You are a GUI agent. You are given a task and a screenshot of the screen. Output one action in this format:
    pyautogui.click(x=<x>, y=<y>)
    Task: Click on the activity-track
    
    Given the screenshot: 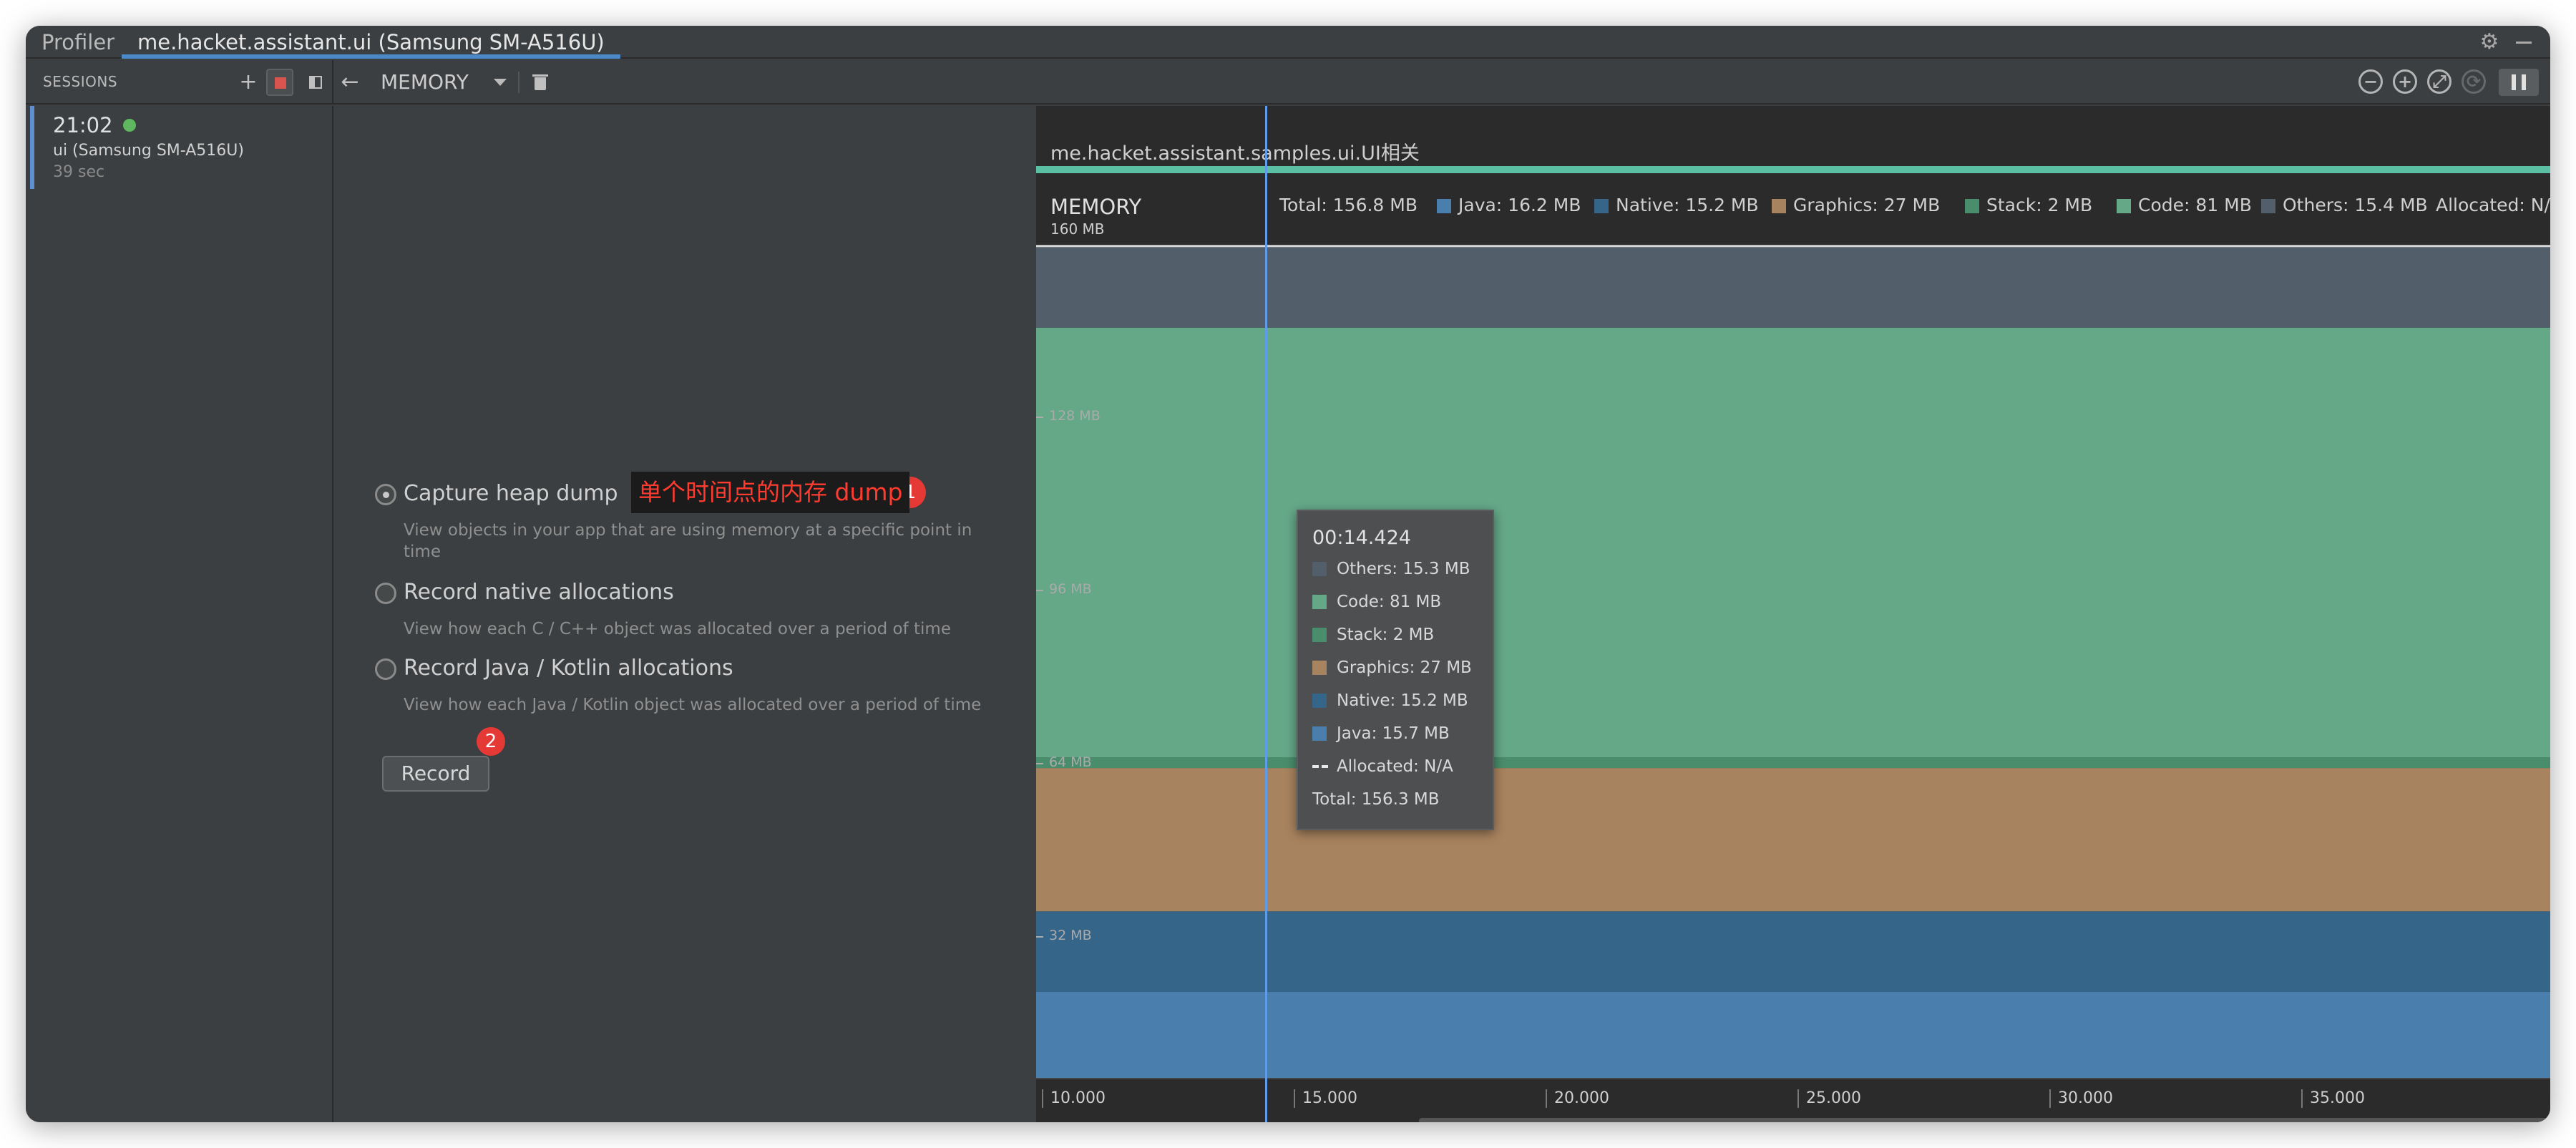 What is the action you would take?
    pyautogui.click(x=1793, y=170)
    